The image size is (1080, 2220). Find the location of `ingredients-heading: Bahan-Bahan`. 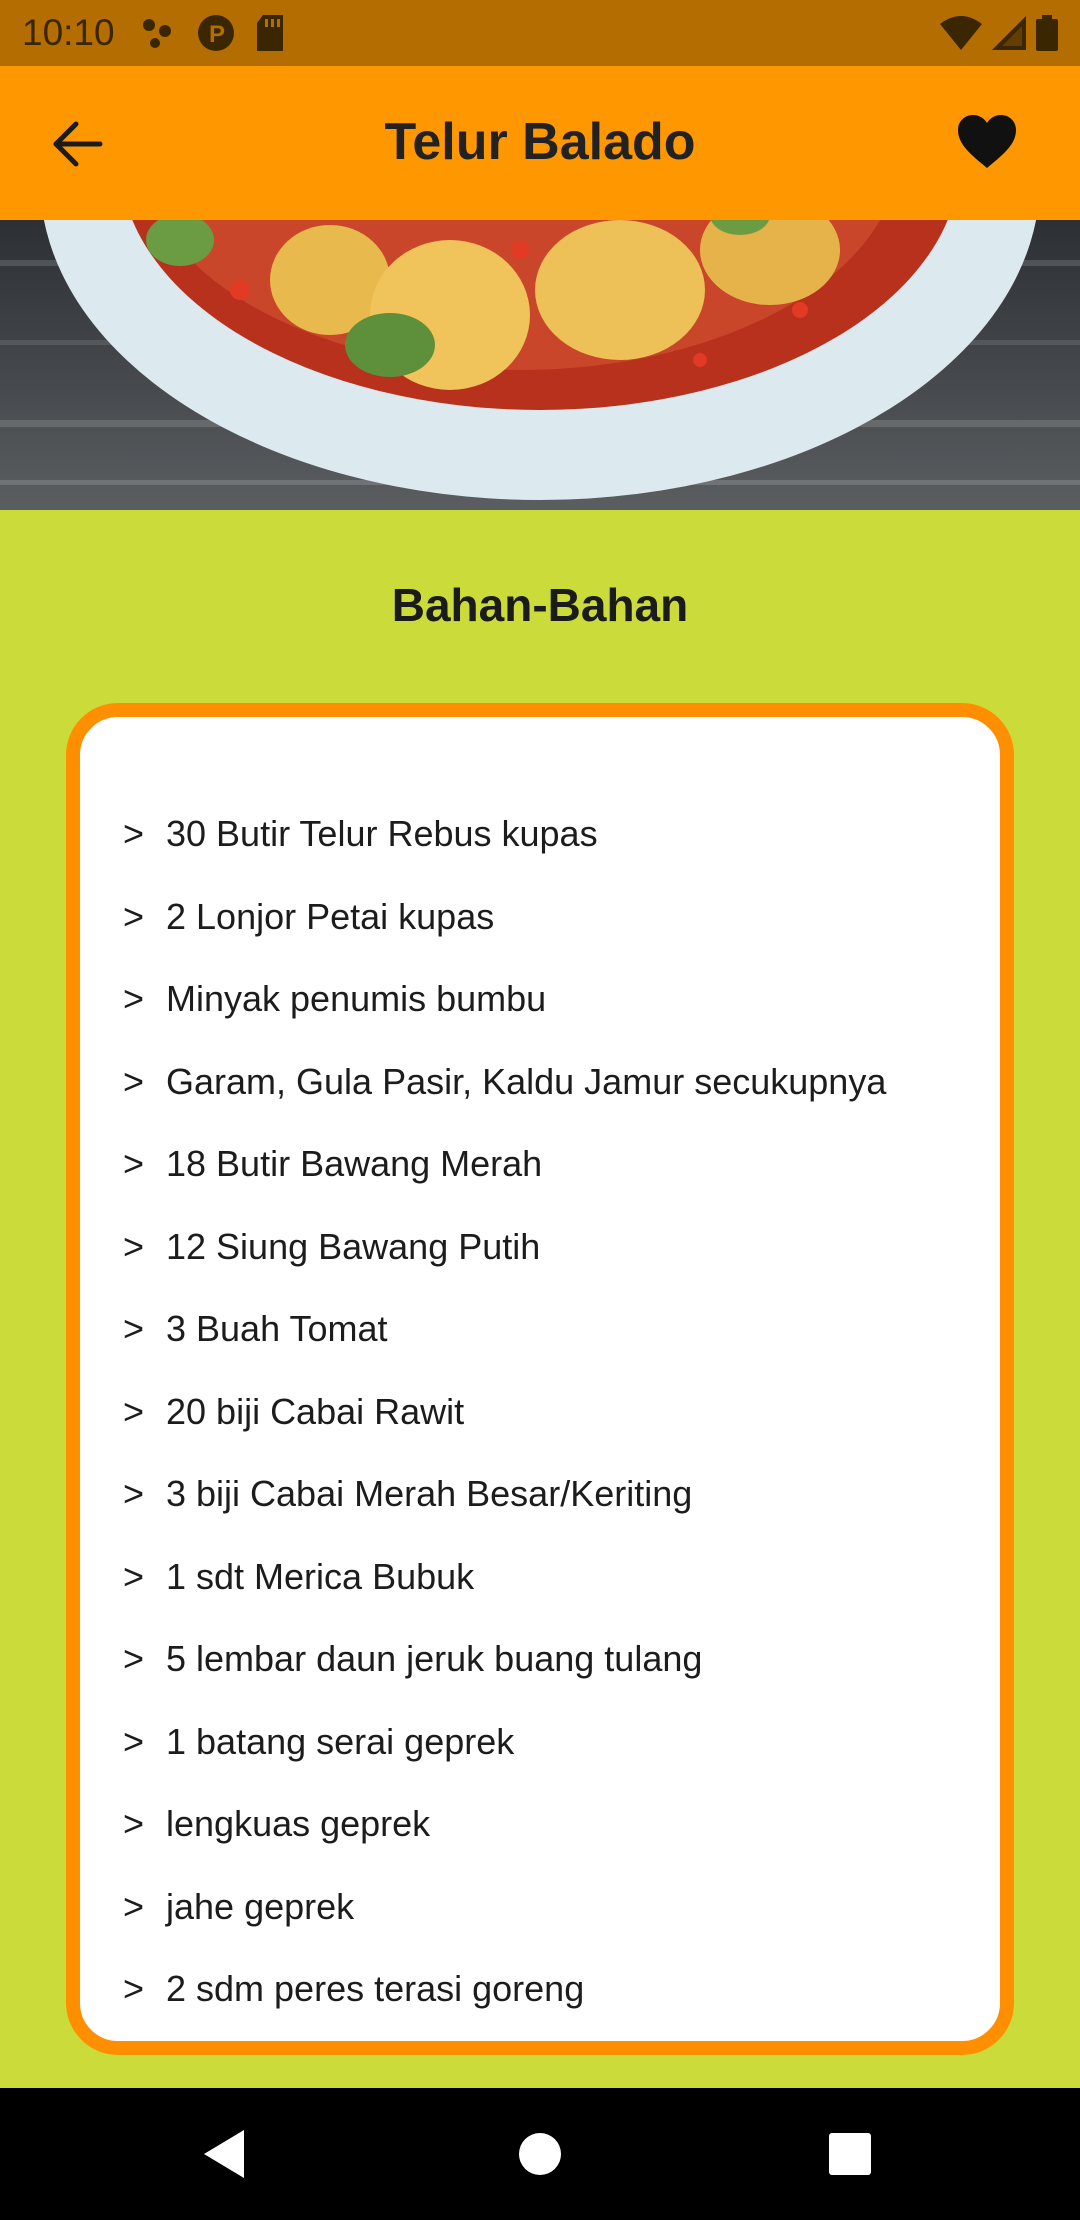

ingredients-heading: Bahan-Bahan is located at coordinates (540, 605).